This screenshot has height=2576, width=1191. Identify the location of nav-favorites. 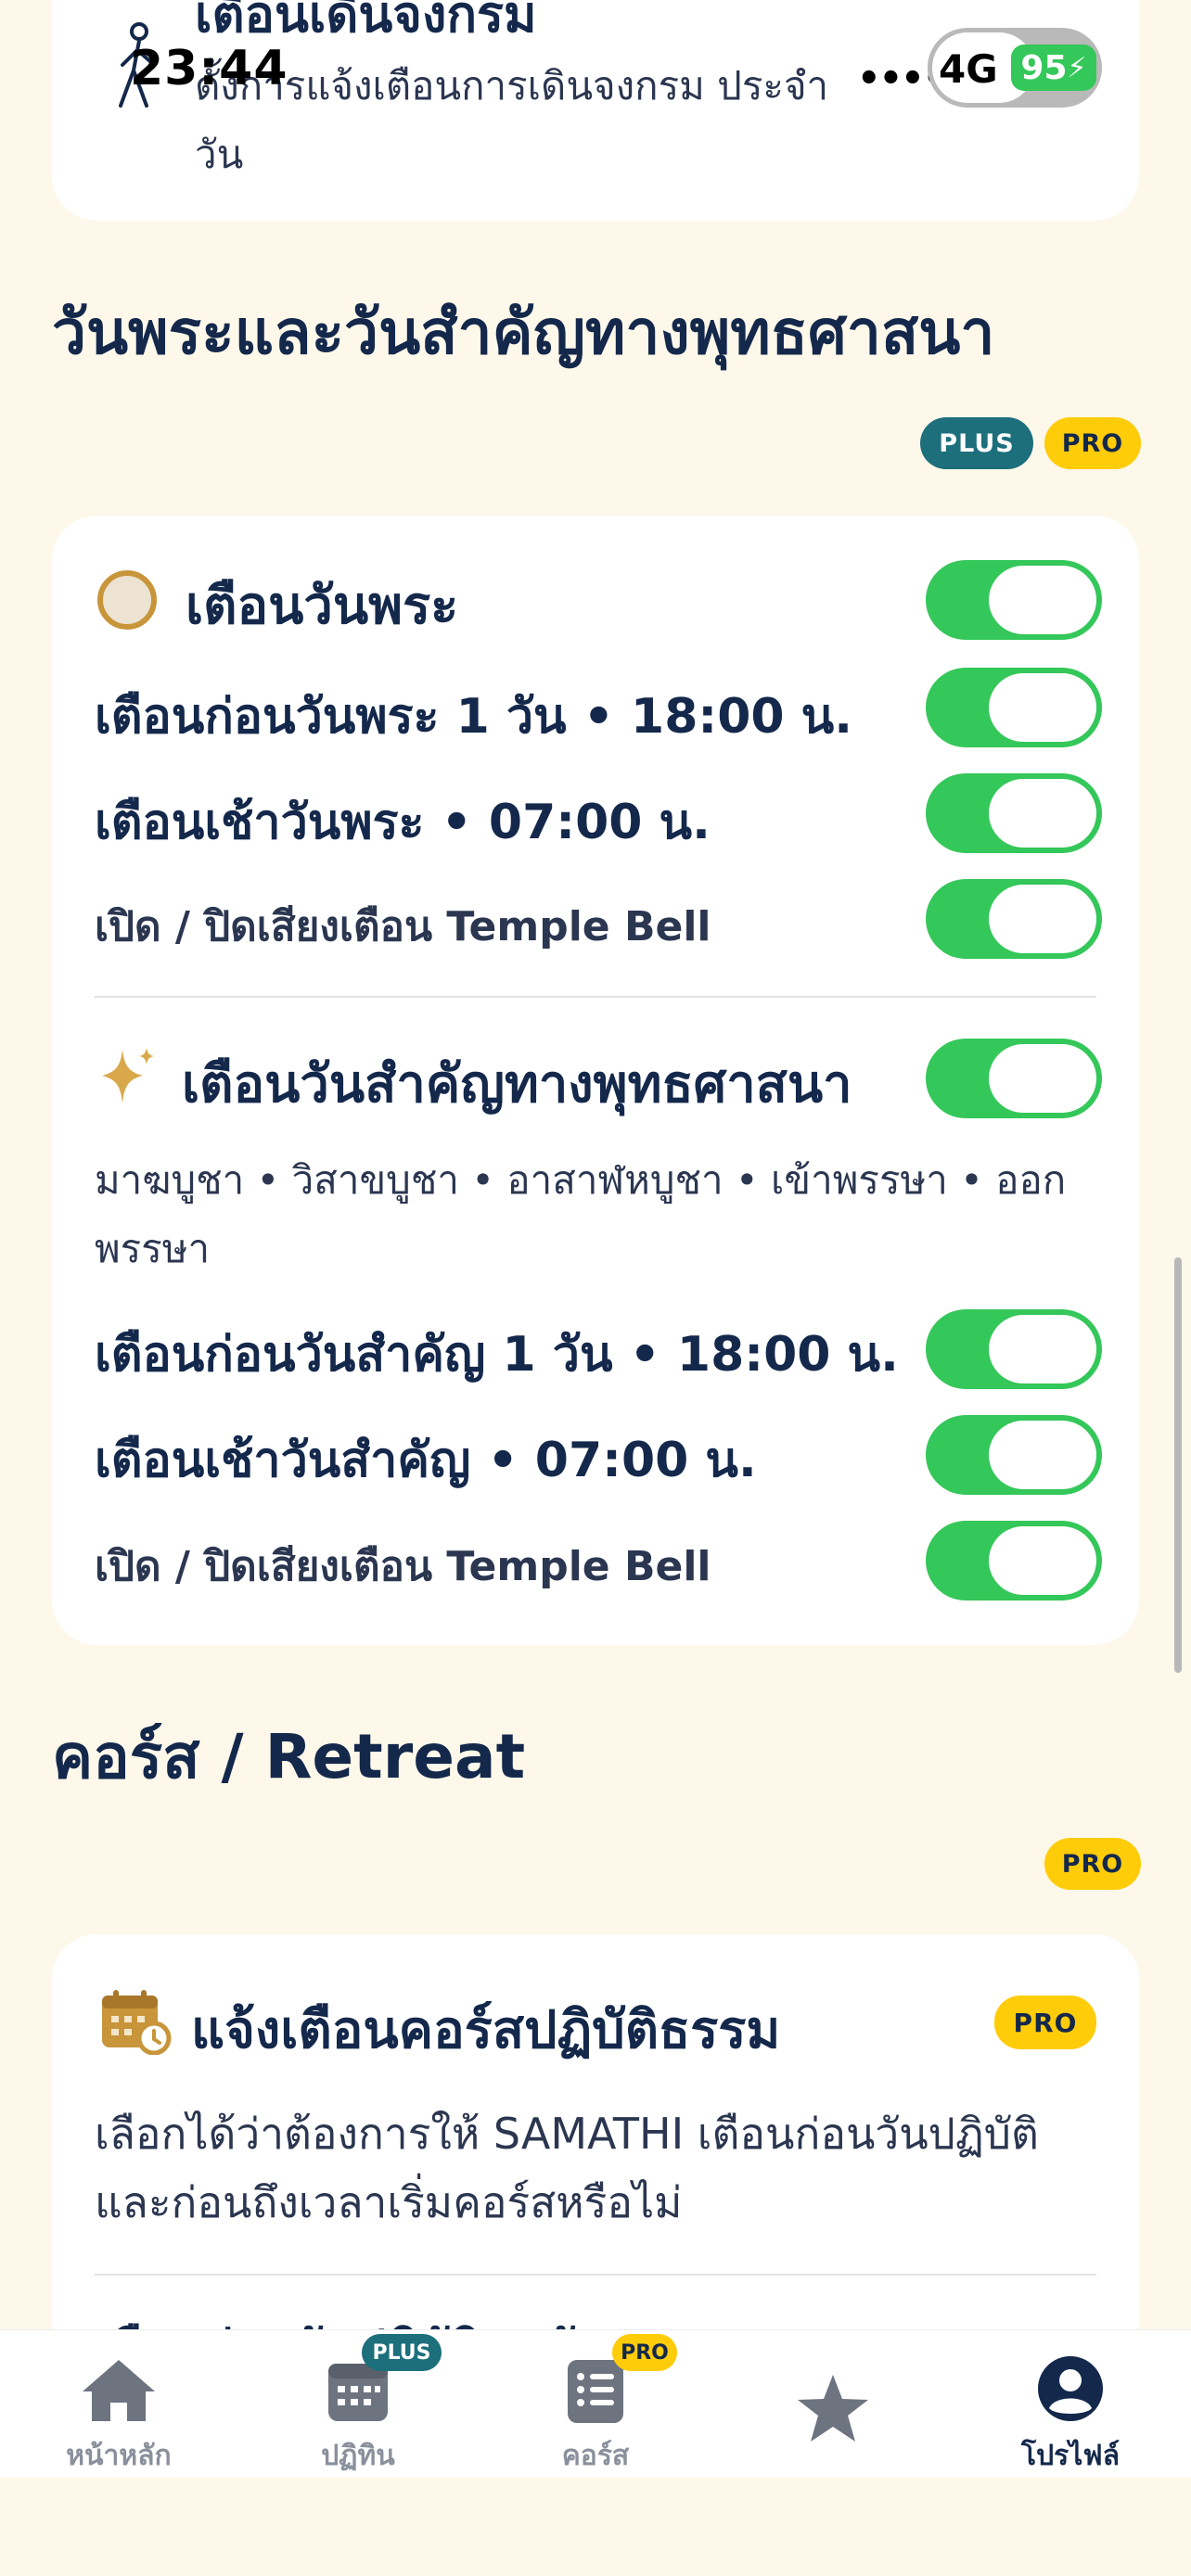
(833, 2405).